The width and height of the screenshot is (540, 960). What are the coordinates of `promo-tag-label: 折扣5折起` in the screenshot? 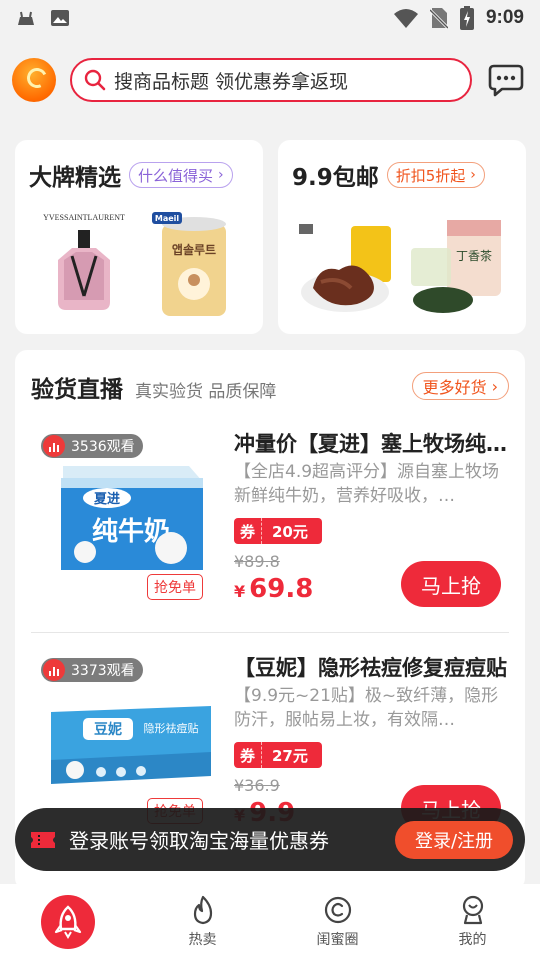 It's located at (430, 175).